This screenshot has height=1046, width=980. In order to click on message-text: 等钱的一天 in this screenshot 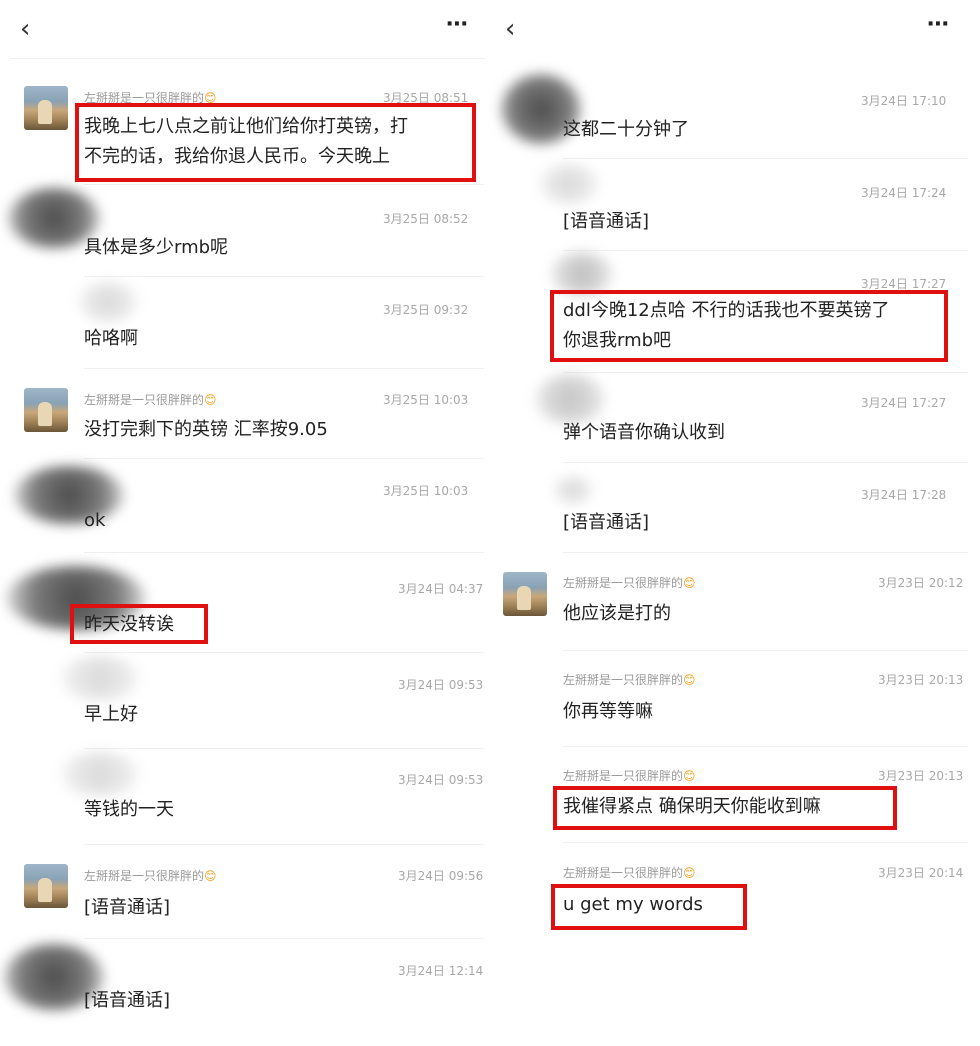, I will do `click(129, 809)`.